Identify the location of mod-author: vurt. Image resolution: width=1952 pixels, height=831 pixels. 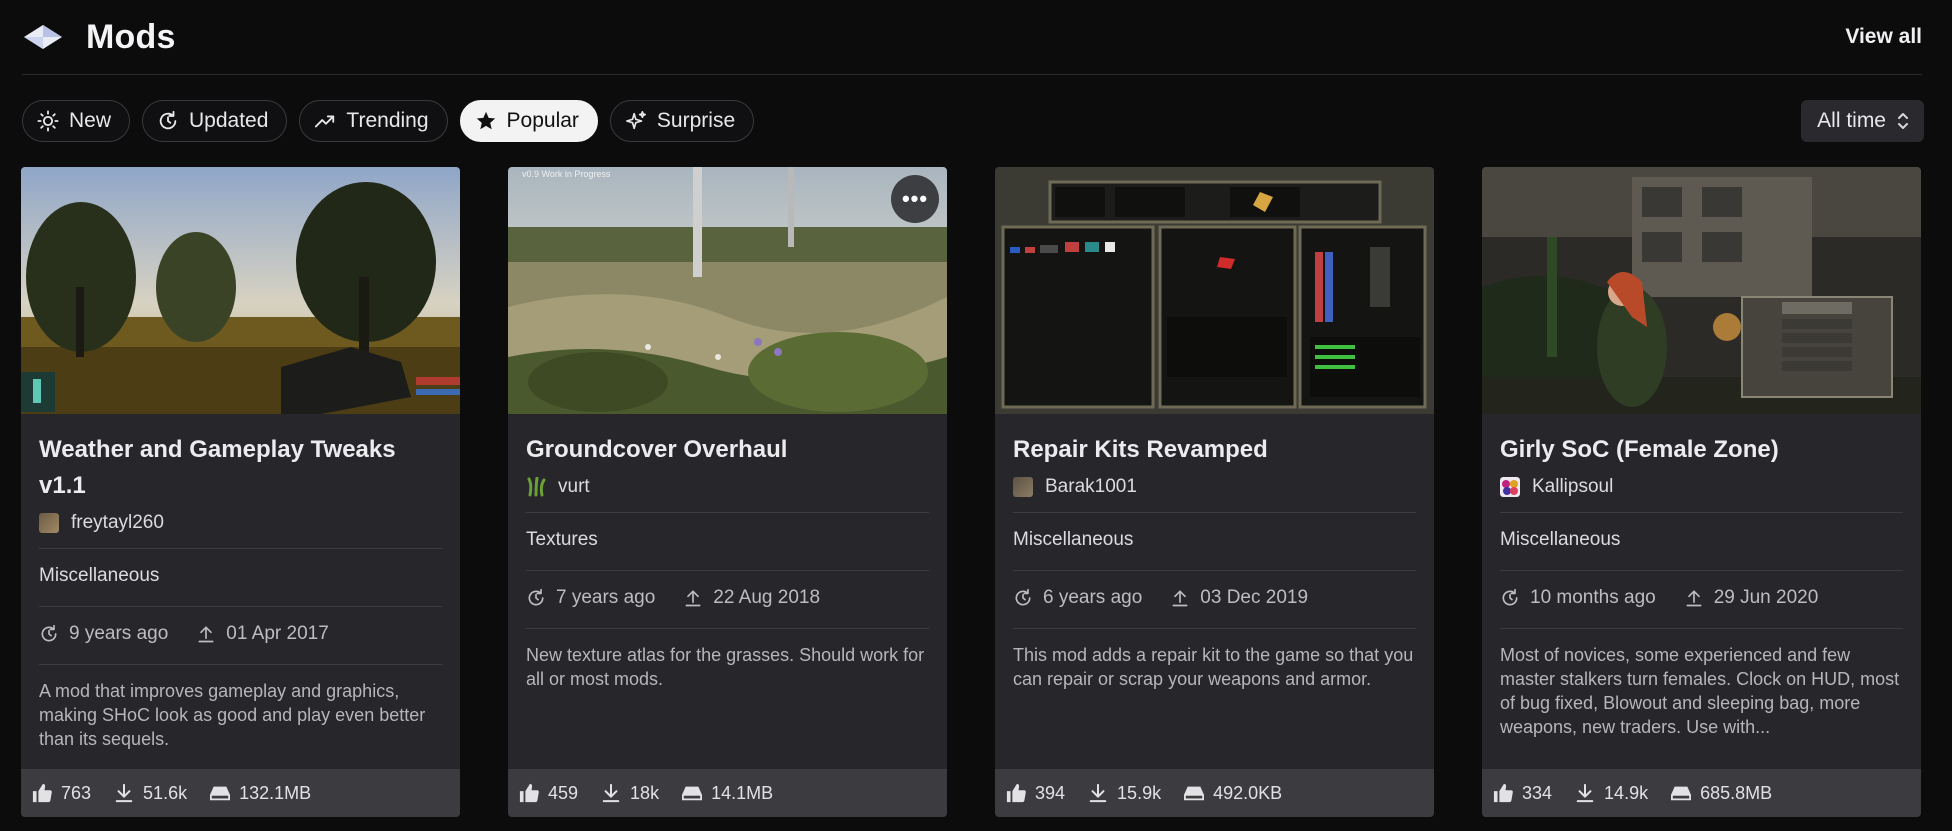
(727, 487).